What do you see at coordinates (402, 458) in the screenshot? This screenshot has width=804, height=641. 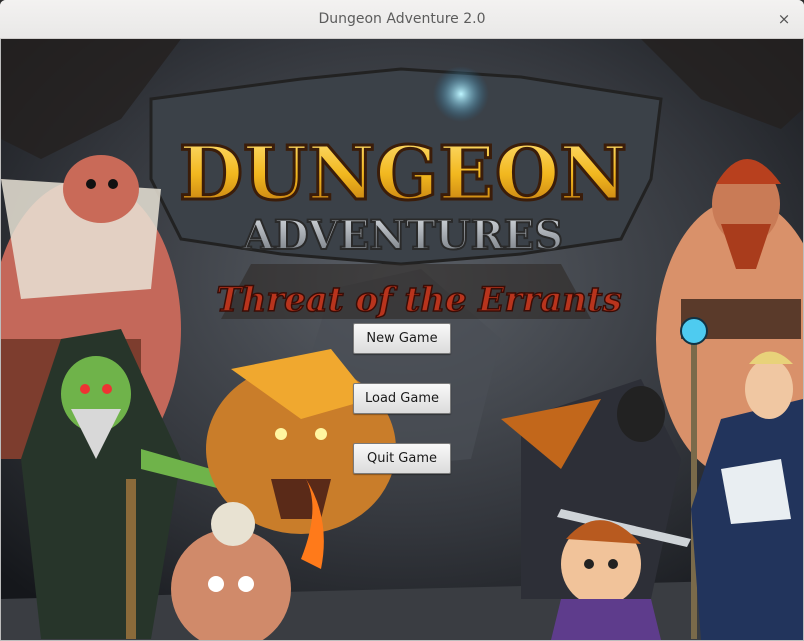 I see `quit-game-button: Quit Game` at bounding box center [402, 458].